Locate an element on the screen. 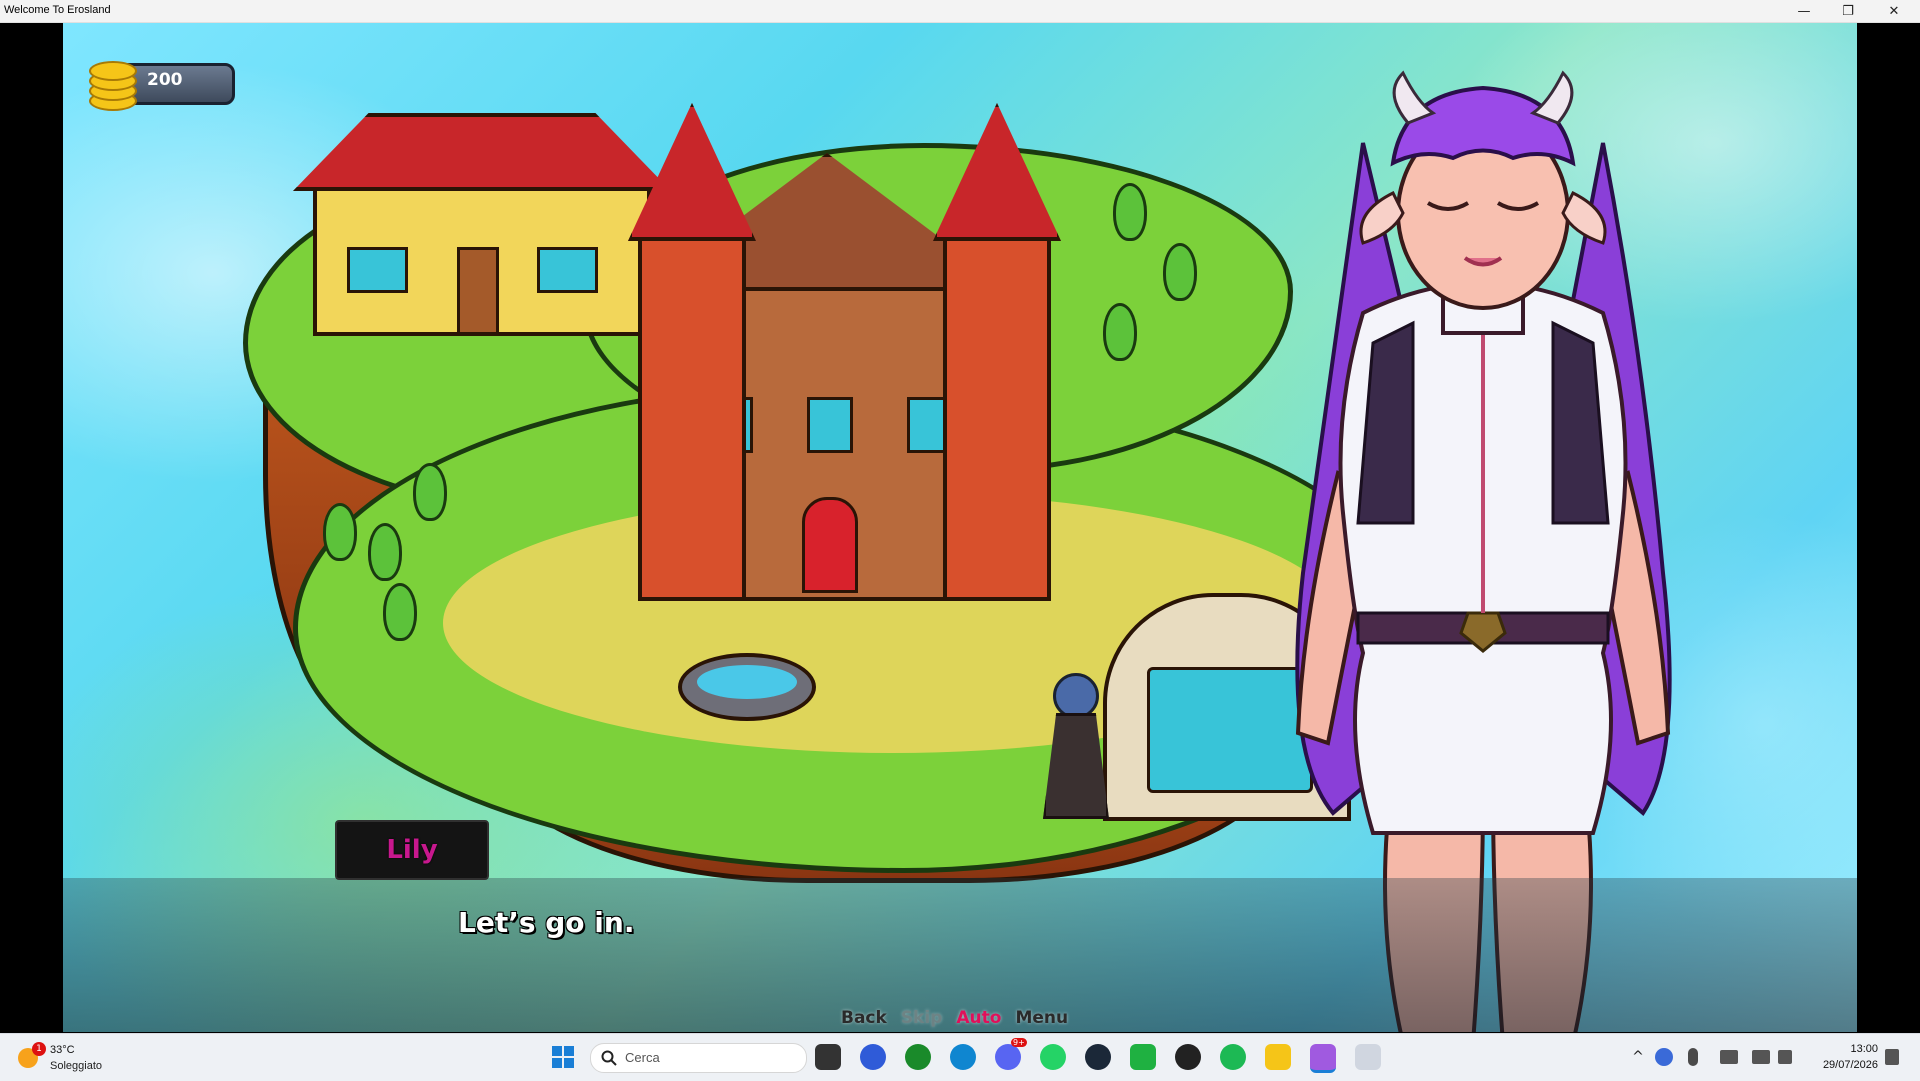 Image resolution: width=1920 pixels, height=1081 pixels. clock-time: 13:00 is located at coordinates (1864, 1049).